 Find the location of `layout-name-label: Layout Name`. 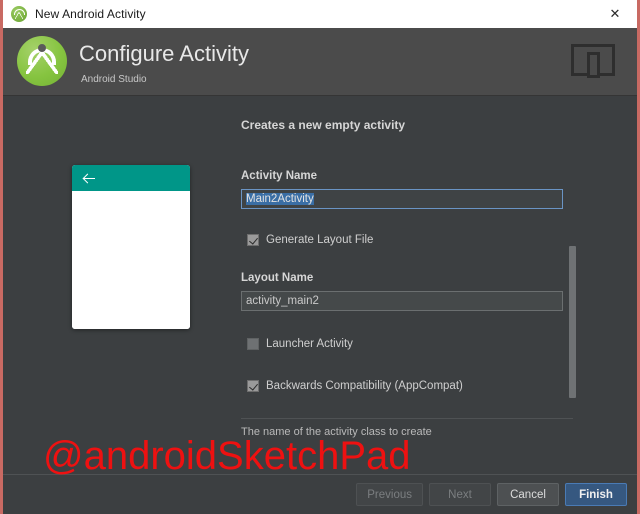

layout-name-label: Layout Name is located at coordinates (277, 278).